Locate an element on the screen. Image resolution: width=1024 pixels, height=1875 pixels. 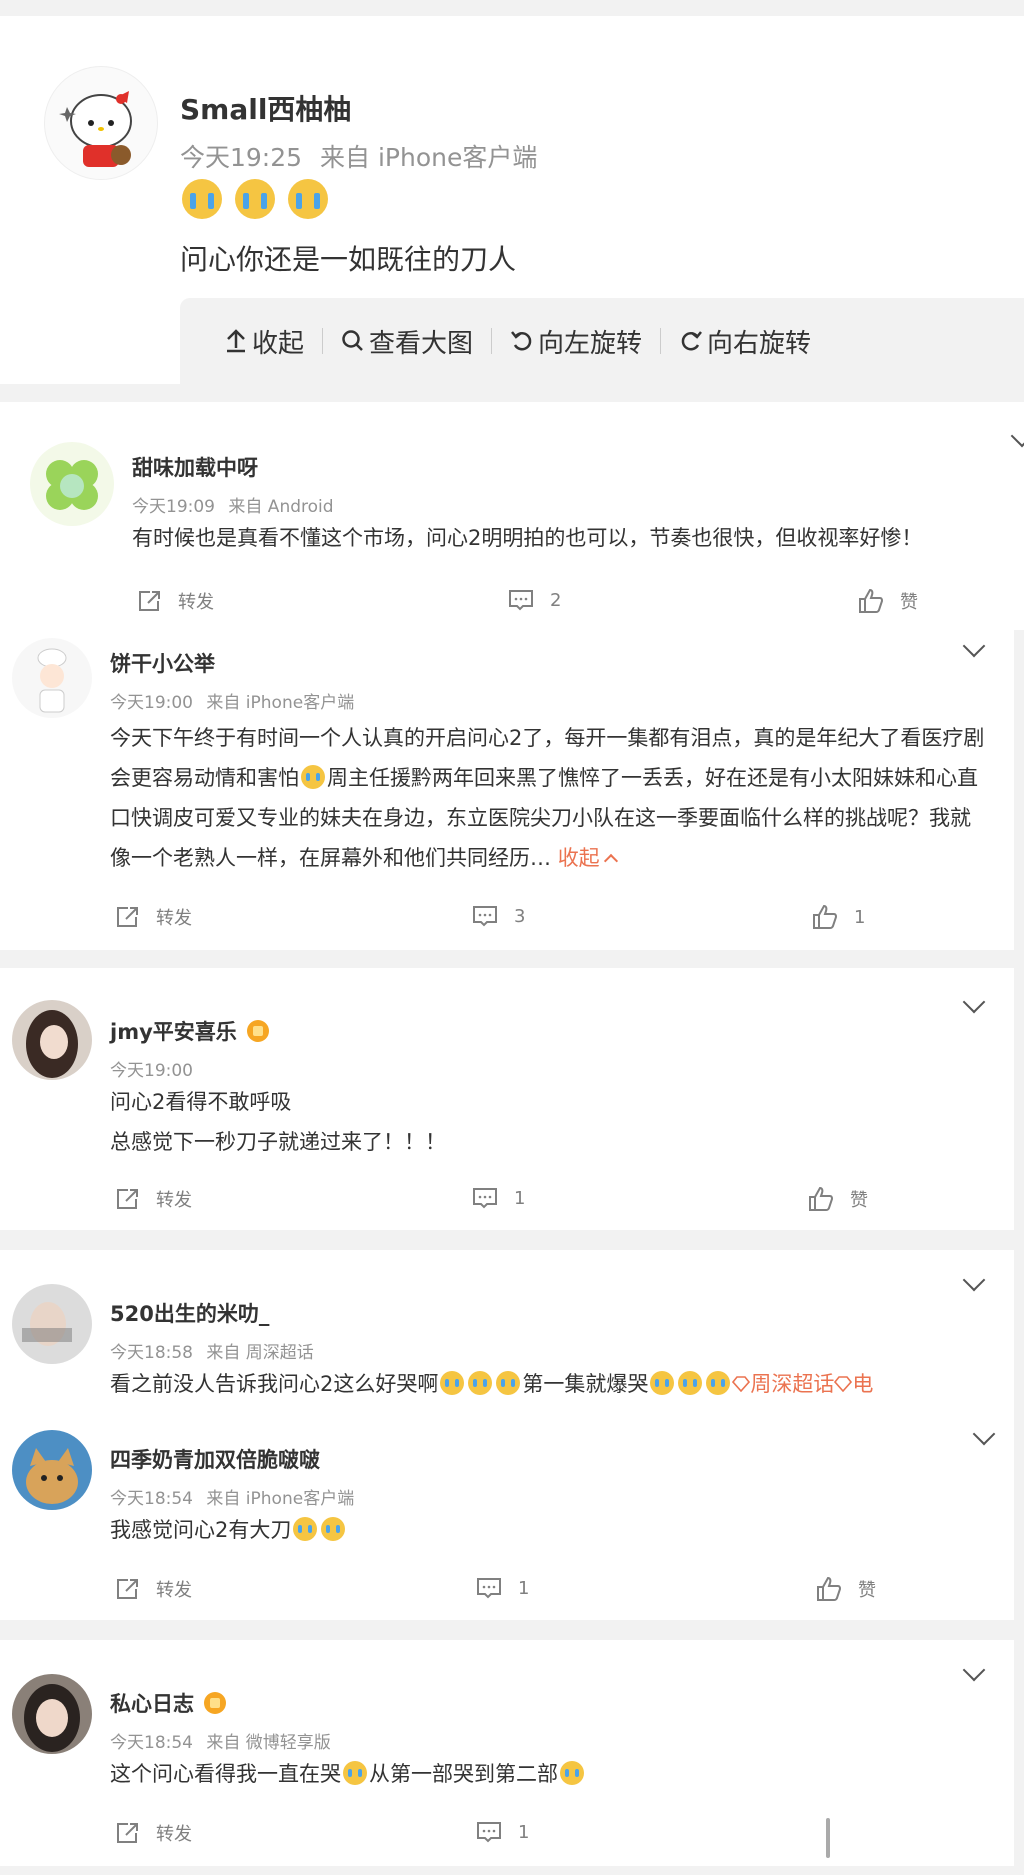
comment-time: 今天18:58 is located at coordinates (151, 1353).